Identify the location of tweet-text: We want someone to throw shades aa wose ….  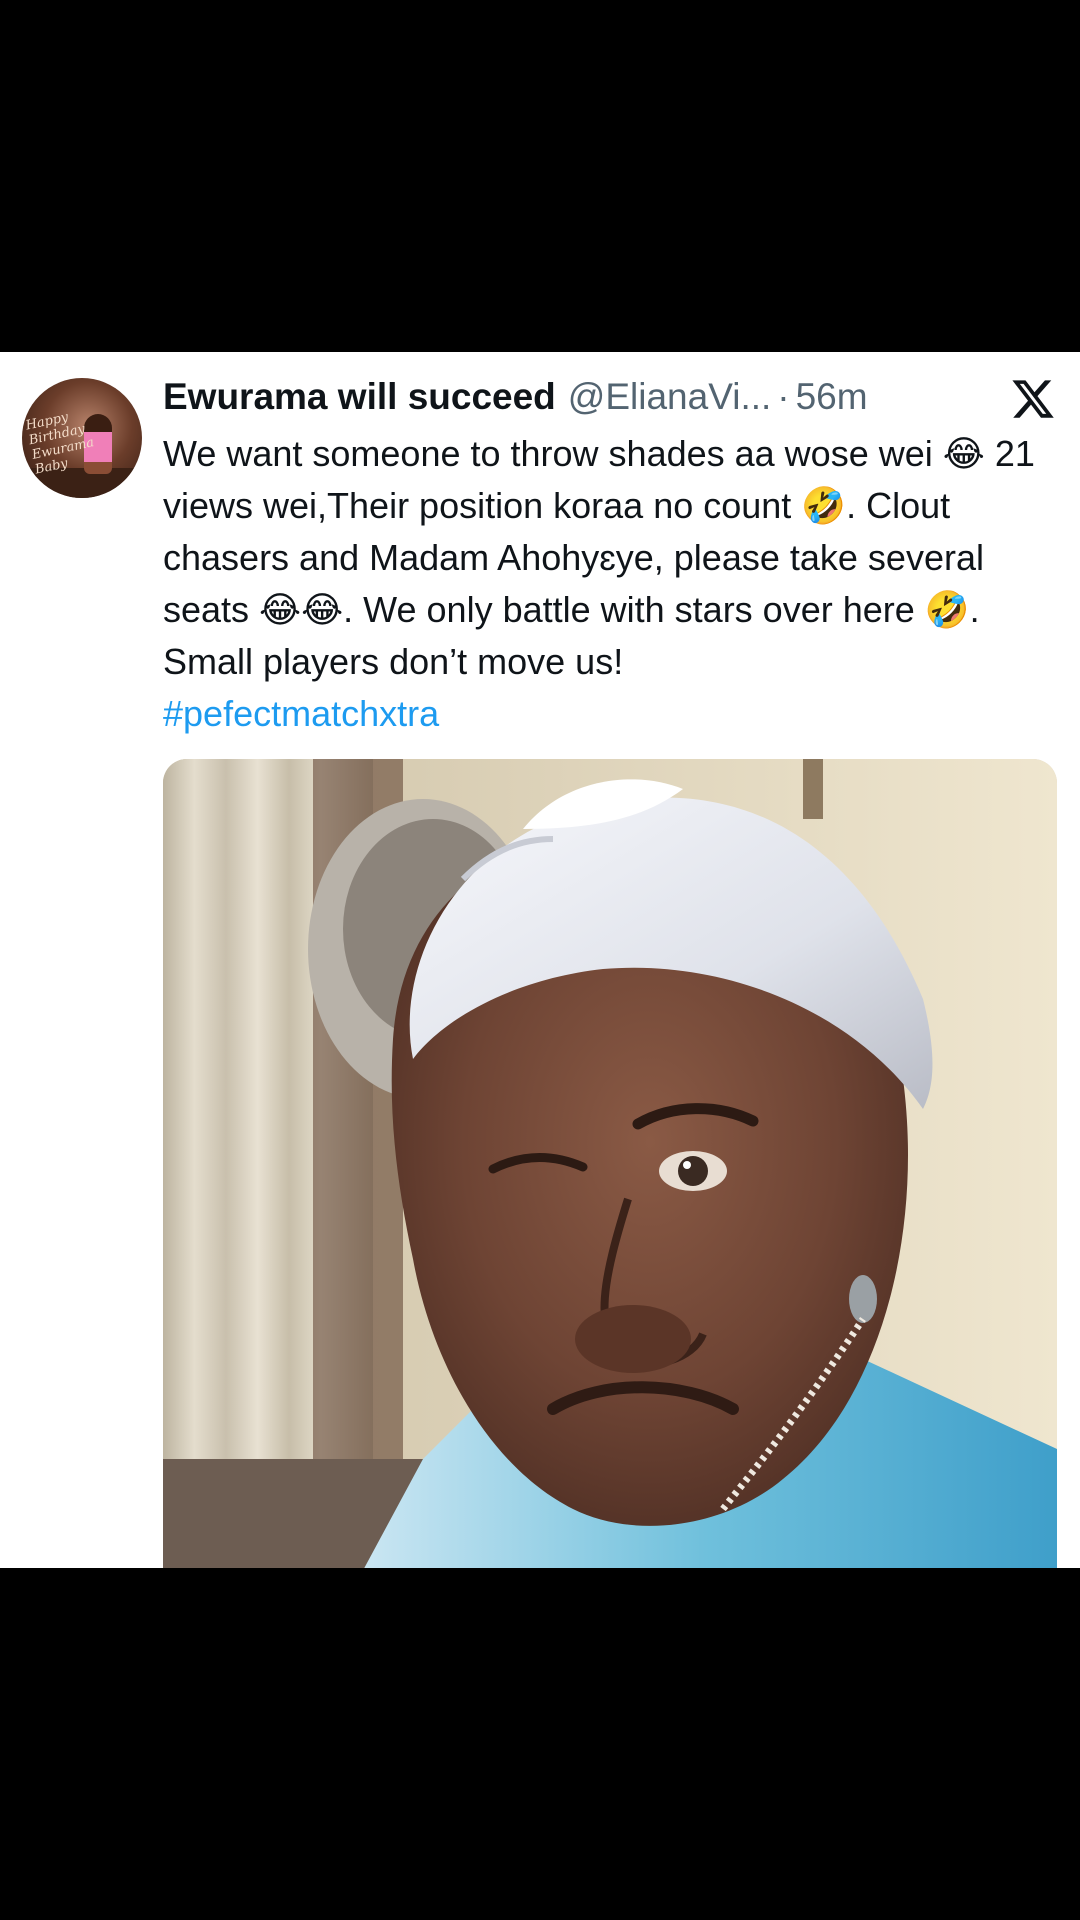
(613, 584).